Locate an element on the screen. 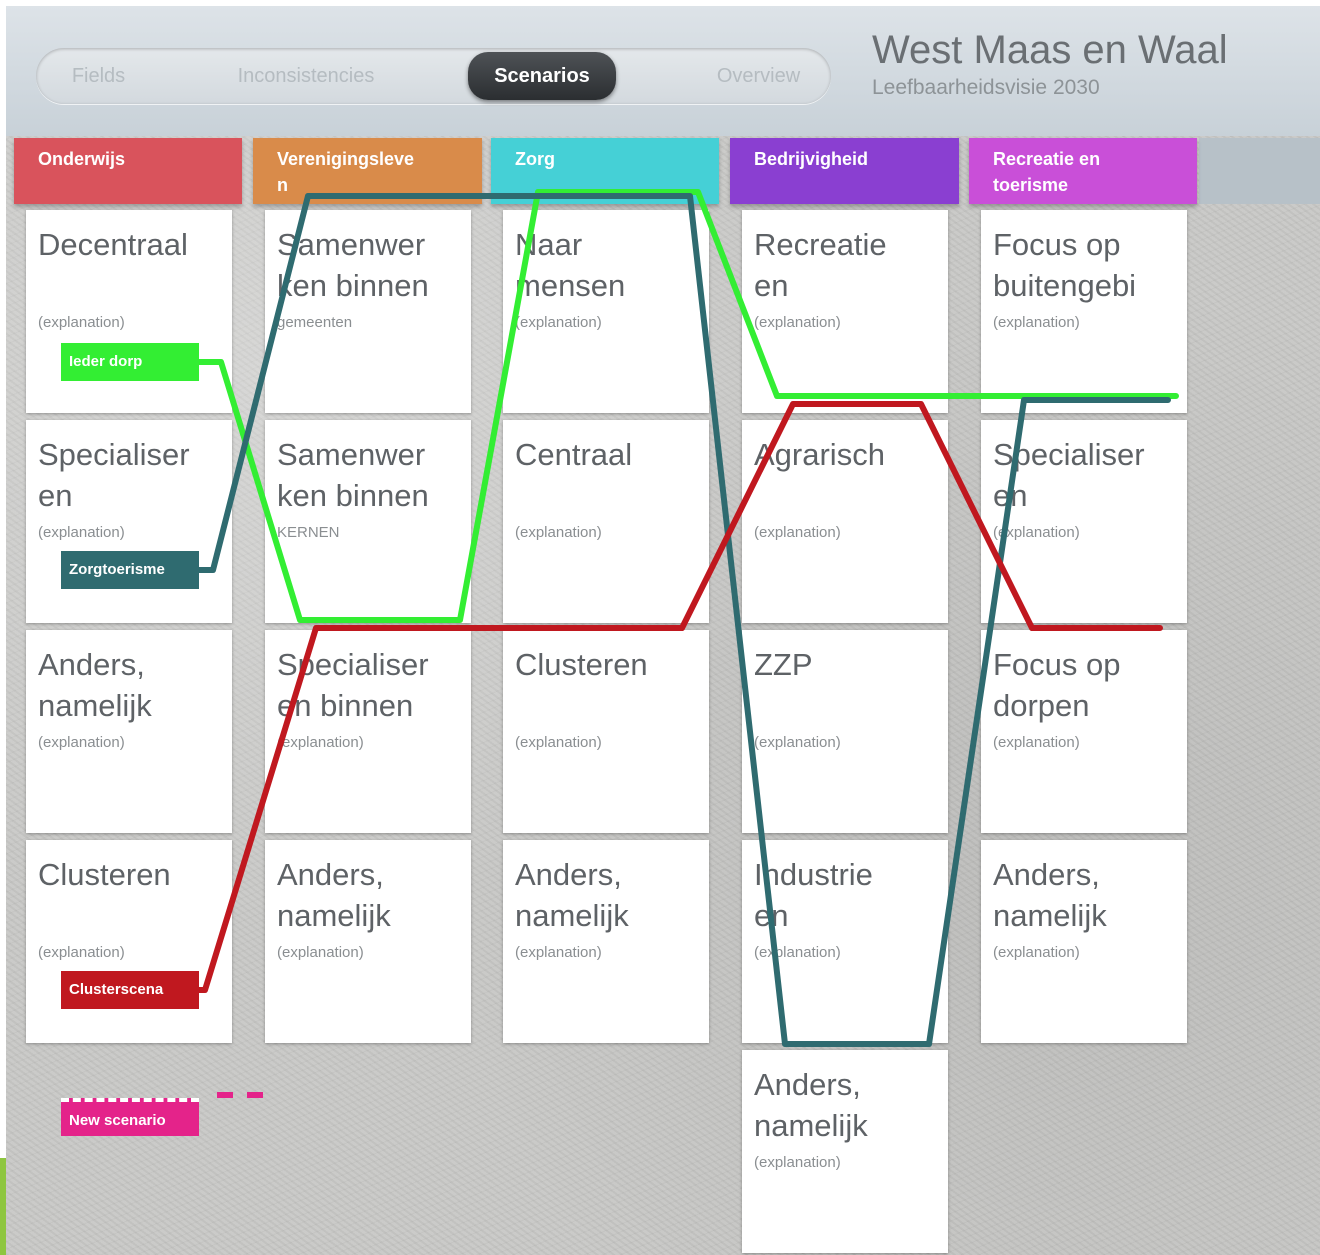 The image size is (1320, 1255). option-card: Samenwer ken binnen KERNEN is located at coordinates (368, 521).